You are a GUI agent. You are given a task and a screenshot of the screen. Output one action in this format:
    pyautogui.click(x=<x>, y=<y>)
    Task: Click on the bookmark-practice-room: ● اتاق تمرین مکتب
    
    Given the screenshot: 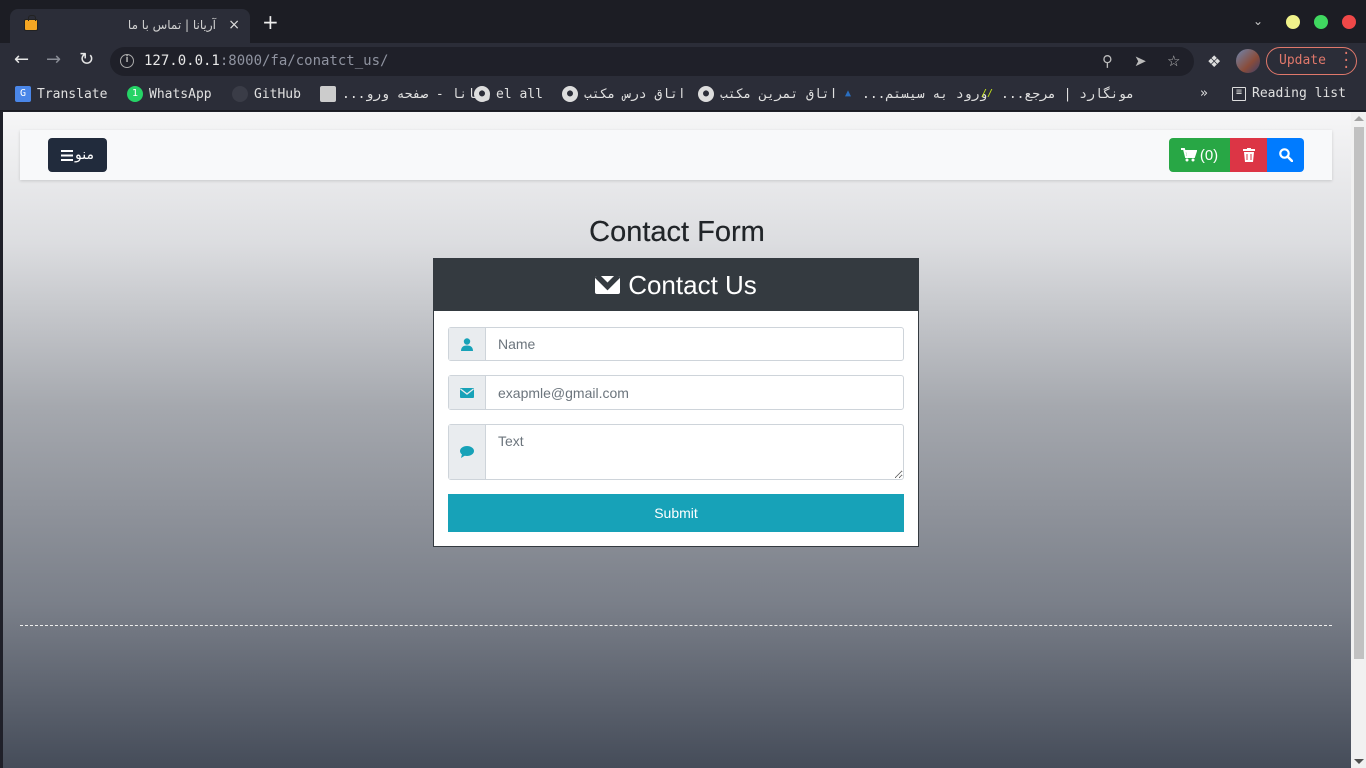 What is the action you would take?
    pyautogui.click(x=767, y=94)
    